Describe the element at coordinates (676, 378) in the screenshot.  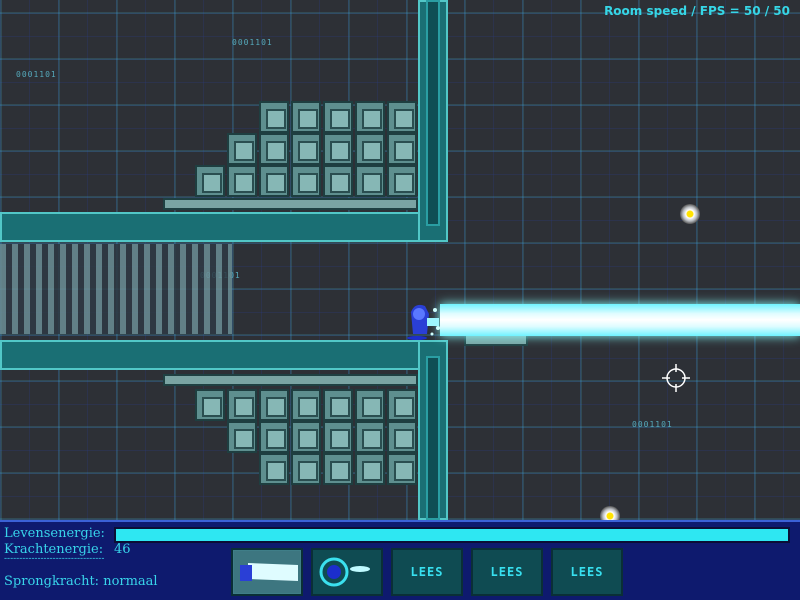
I see `crosshair-icon` at that location.